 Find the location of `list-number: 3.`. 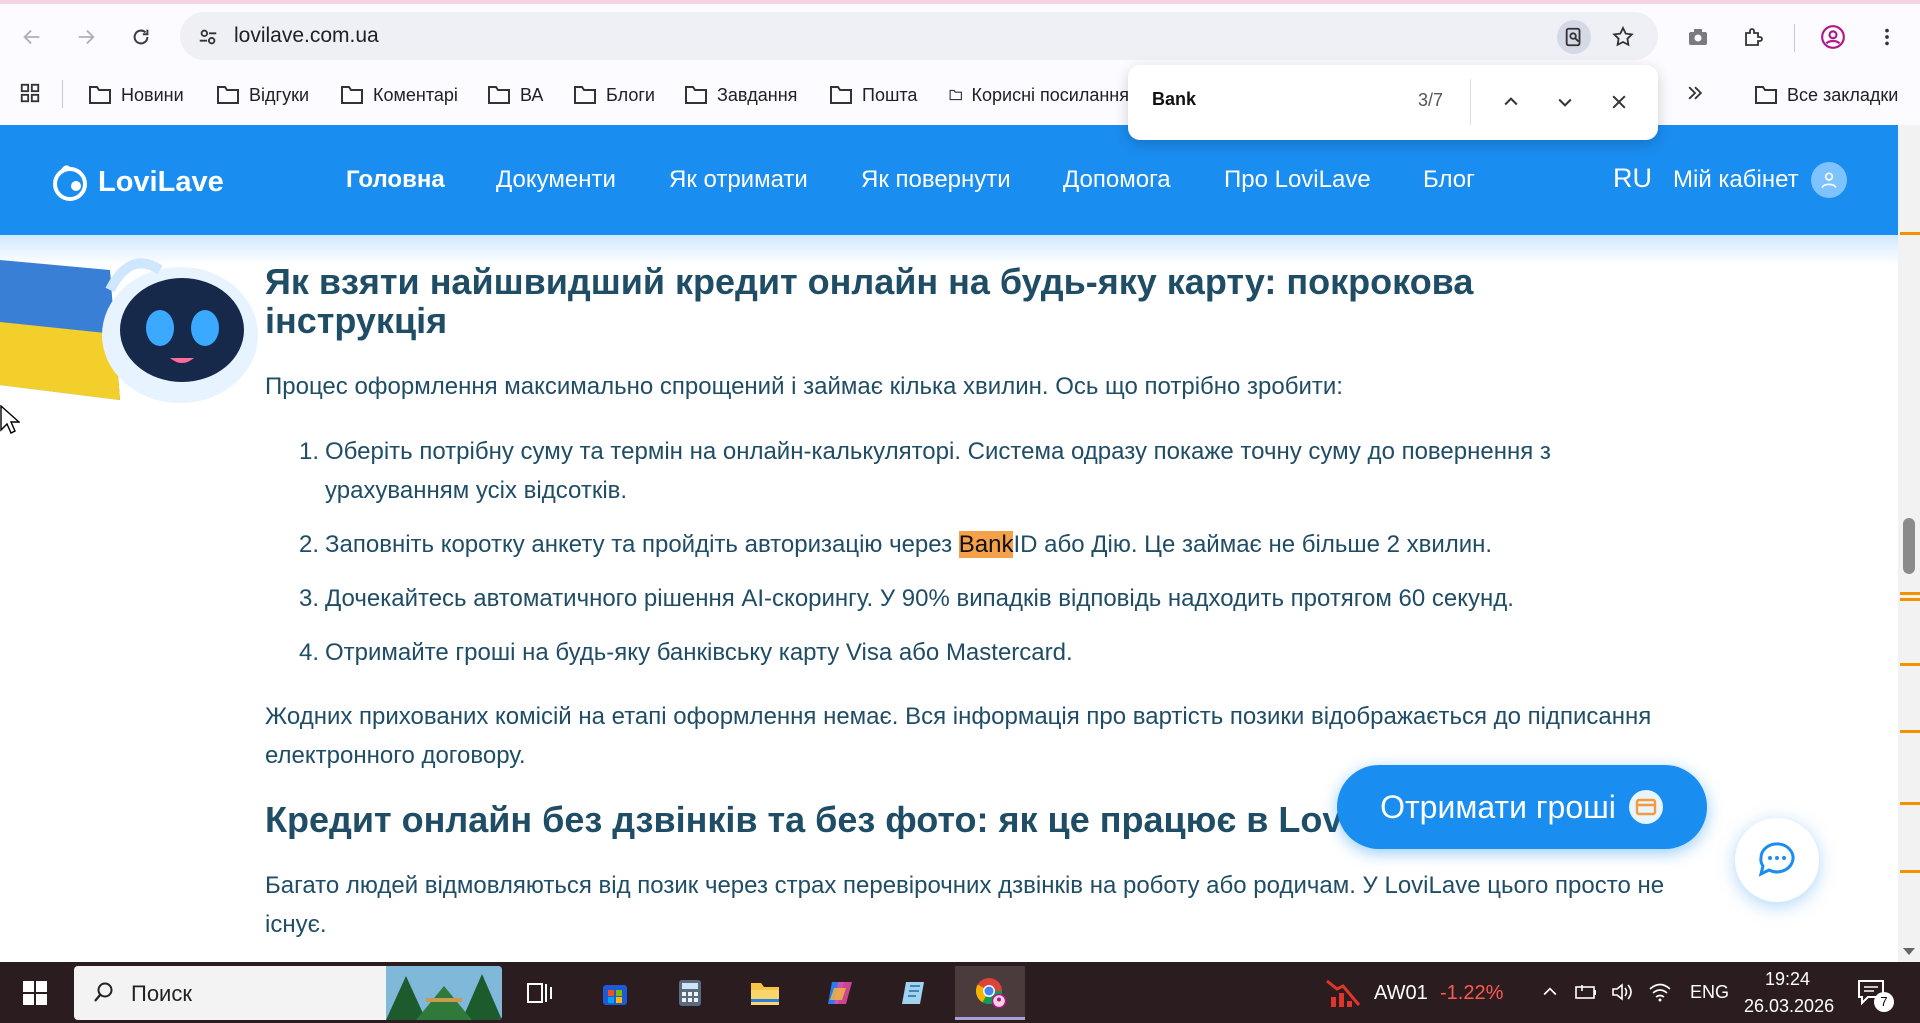

list-number: 3. is located at coordinates (308, 598).